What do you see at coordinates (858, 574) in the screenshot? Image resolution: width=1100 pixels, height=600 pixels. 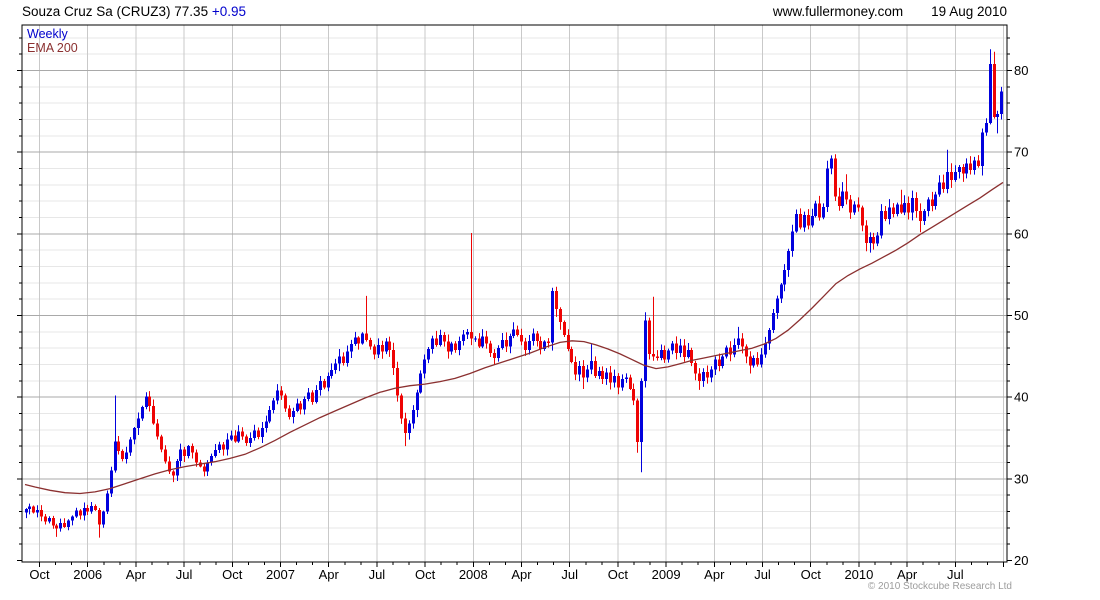 I see `x-axis-label: 2010` at bounding box center [858, 574].